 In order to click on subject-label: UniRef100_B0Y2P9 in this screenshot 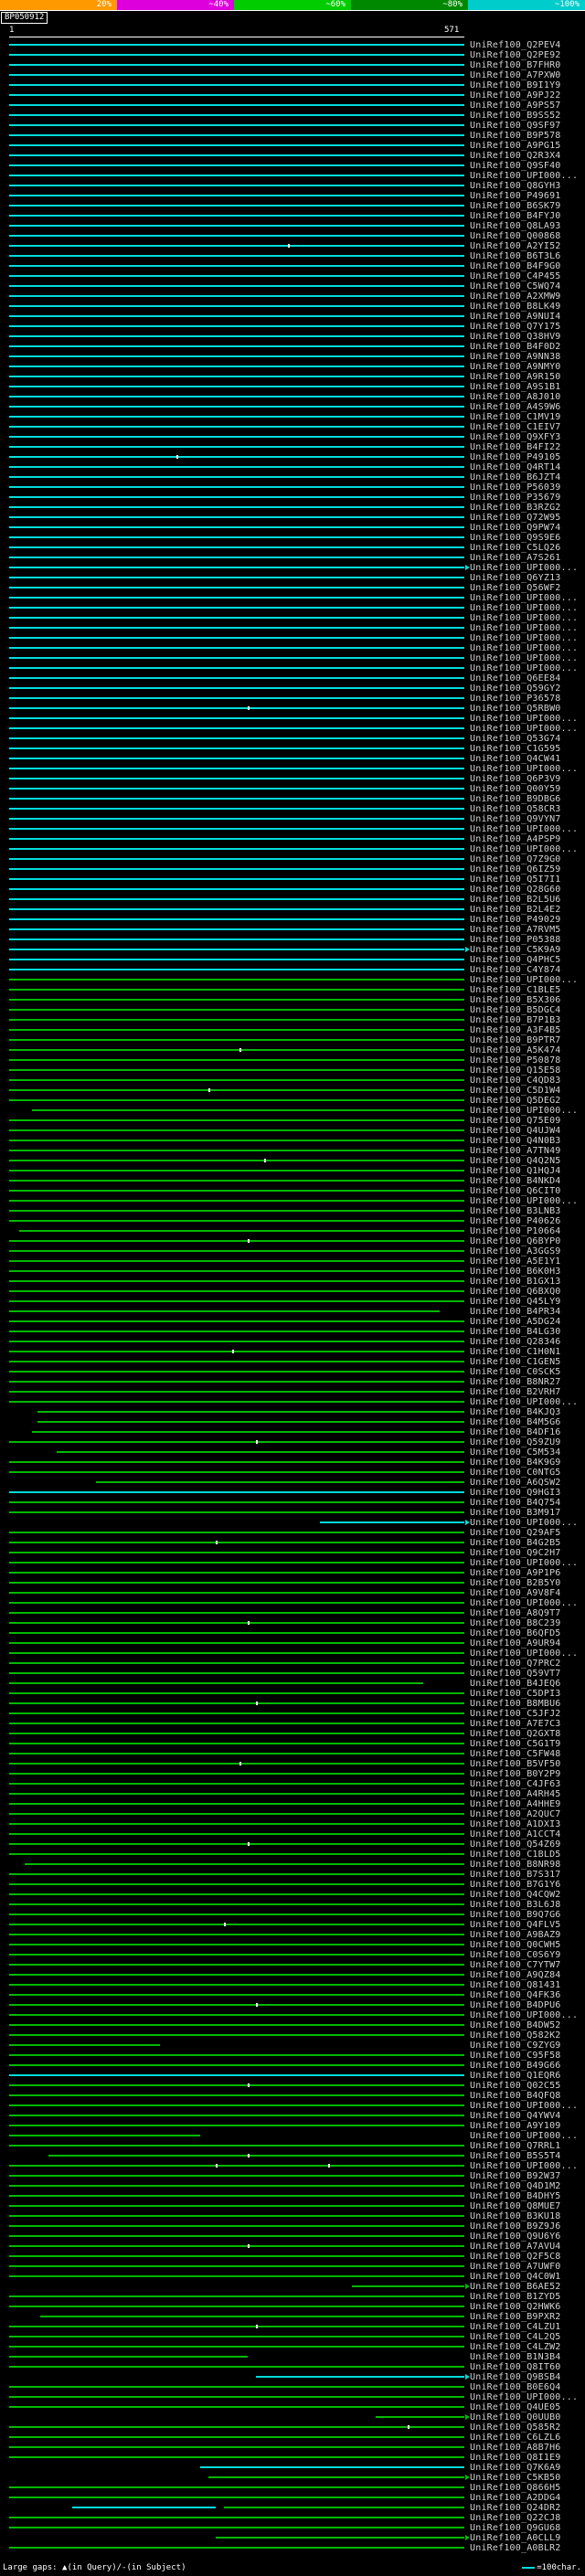, I will do `click(515, 1774)`.